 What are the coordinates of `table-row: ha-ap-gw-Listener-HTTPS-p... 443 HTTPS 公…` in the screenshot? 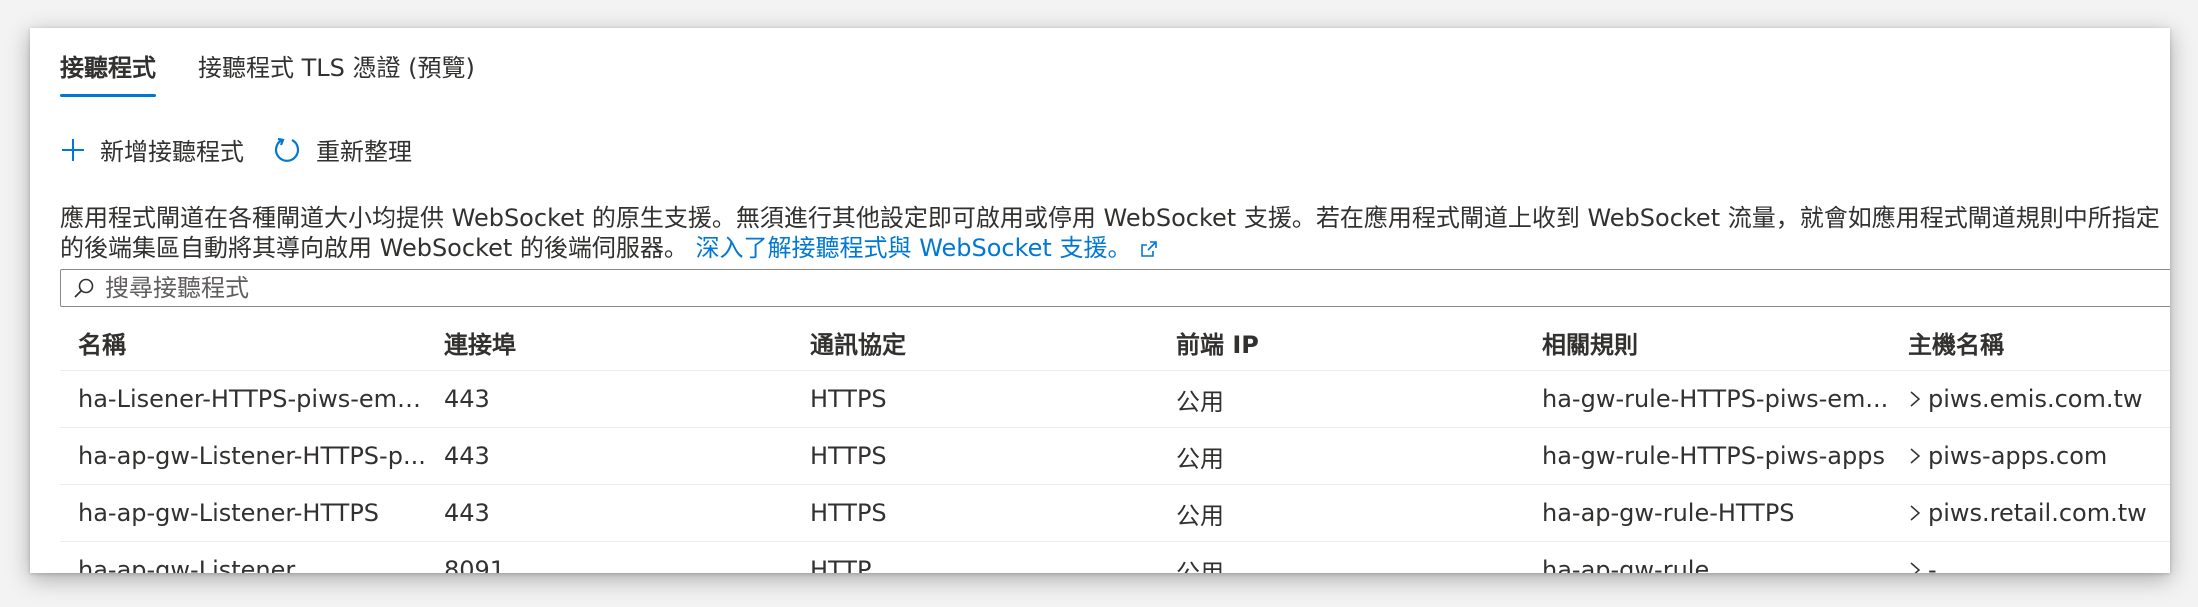 It's located at (1115, 456).